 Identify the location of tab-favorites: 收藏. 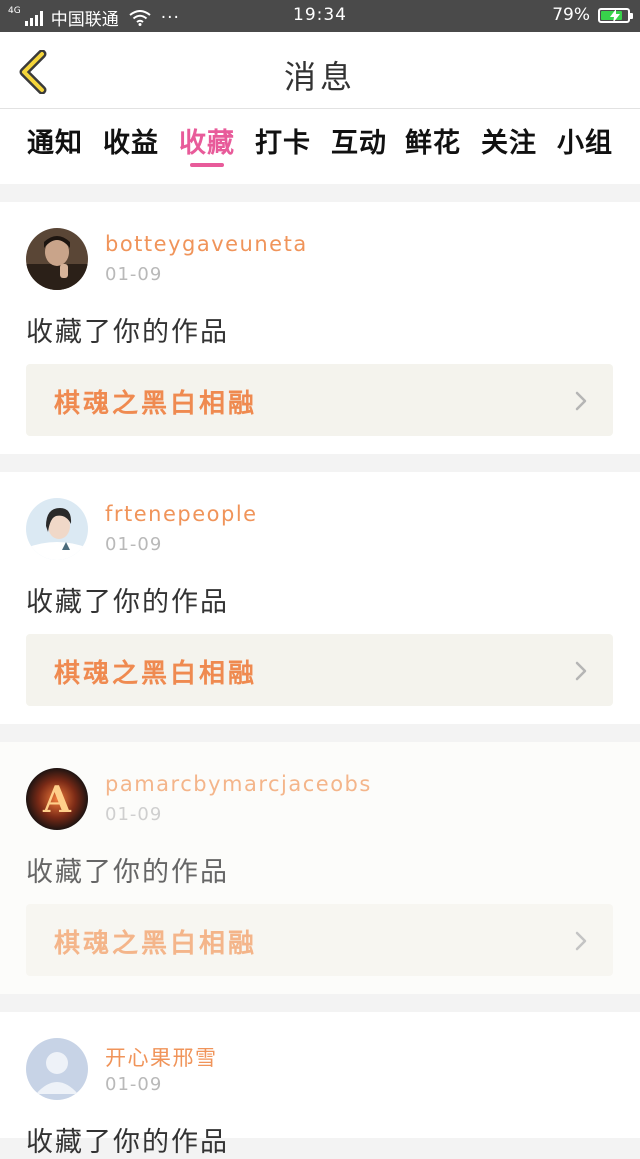
(207, 140).